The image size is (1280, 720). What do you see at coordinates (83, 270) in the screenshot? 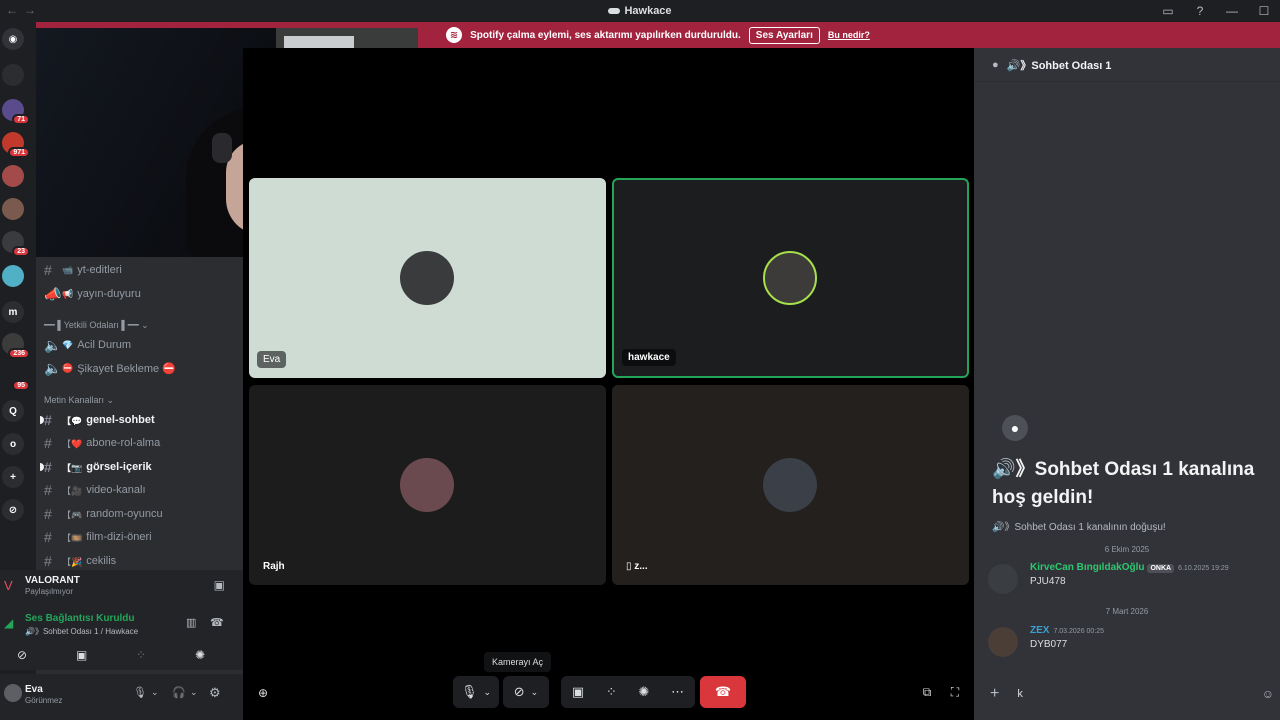
I see `channel-yt-editleri: # 📹 yt-editleri` at bounding box center [83, 270].